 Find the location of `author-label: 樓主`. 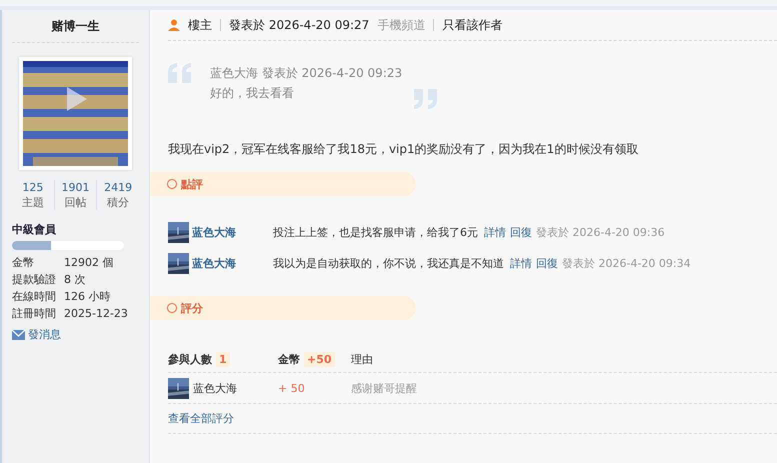

author-label: 樓主 is located at coordinates (200, 25).